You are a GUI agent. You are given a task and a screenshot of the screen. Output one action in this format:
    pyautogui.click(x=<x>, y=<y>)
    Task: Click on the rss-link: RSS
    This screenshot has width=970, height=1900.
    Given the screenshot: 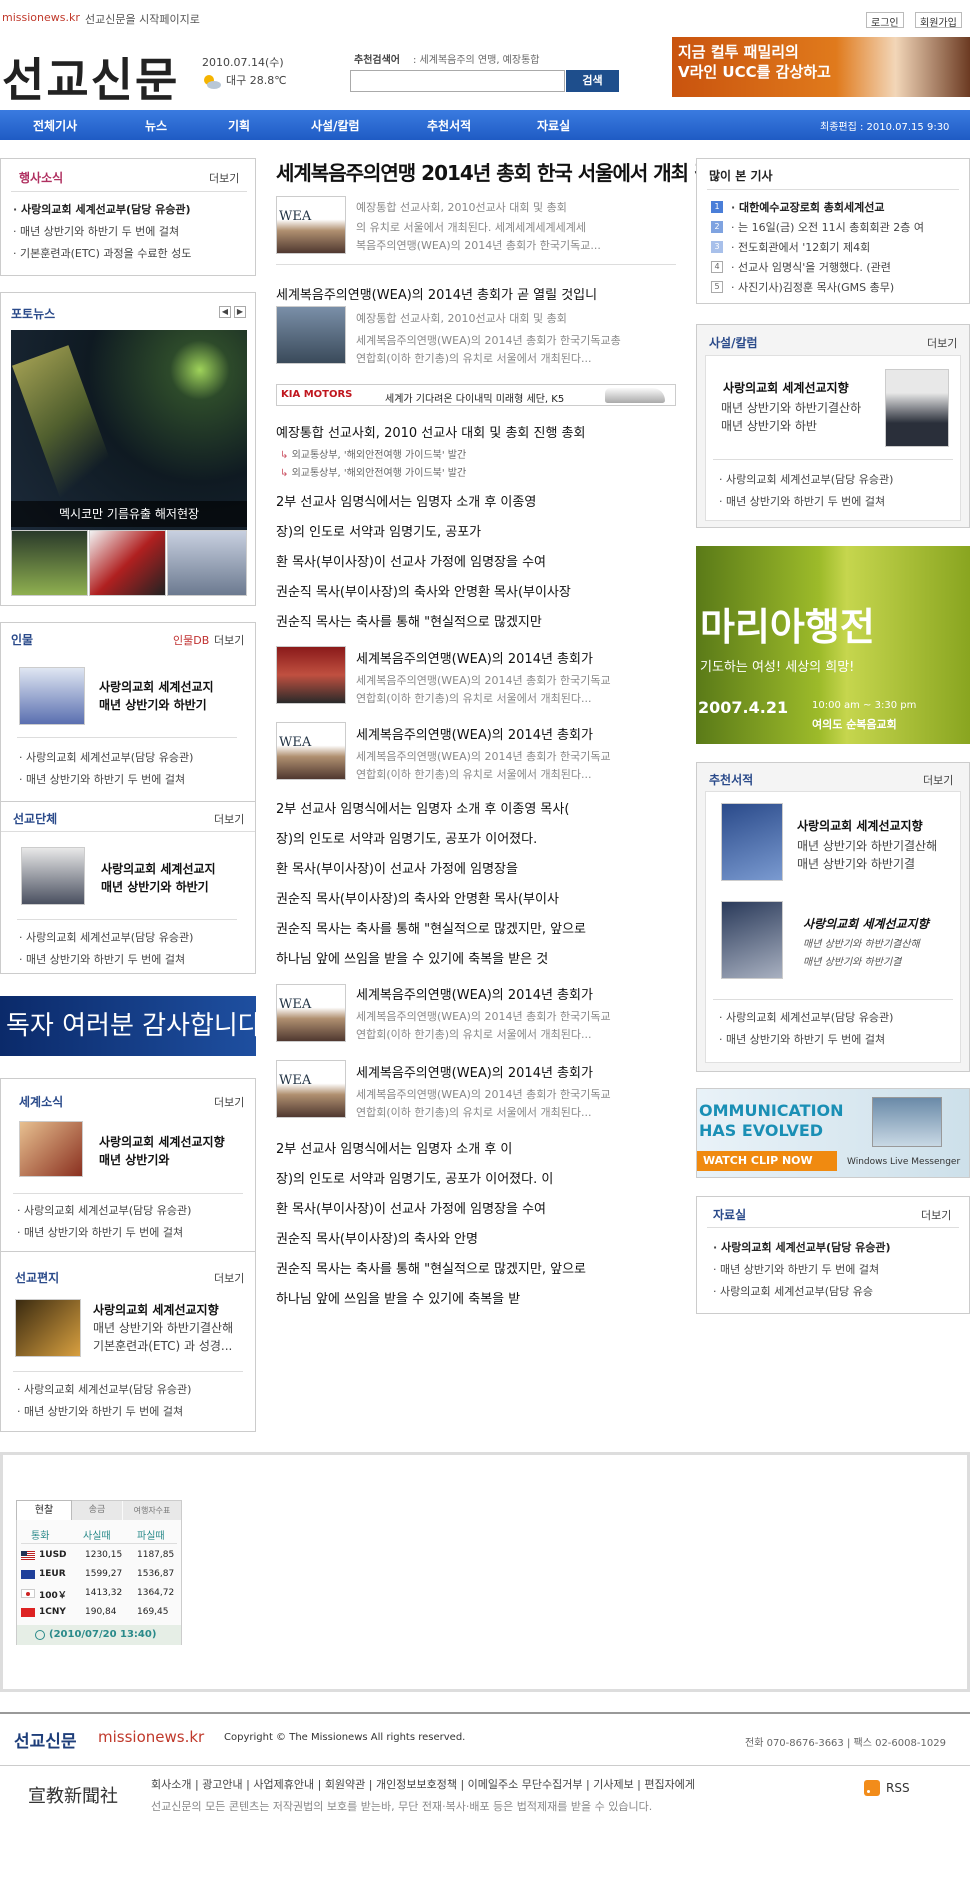 What is the action you would take?
    pyautogui.click(x=898, y=1788)
    